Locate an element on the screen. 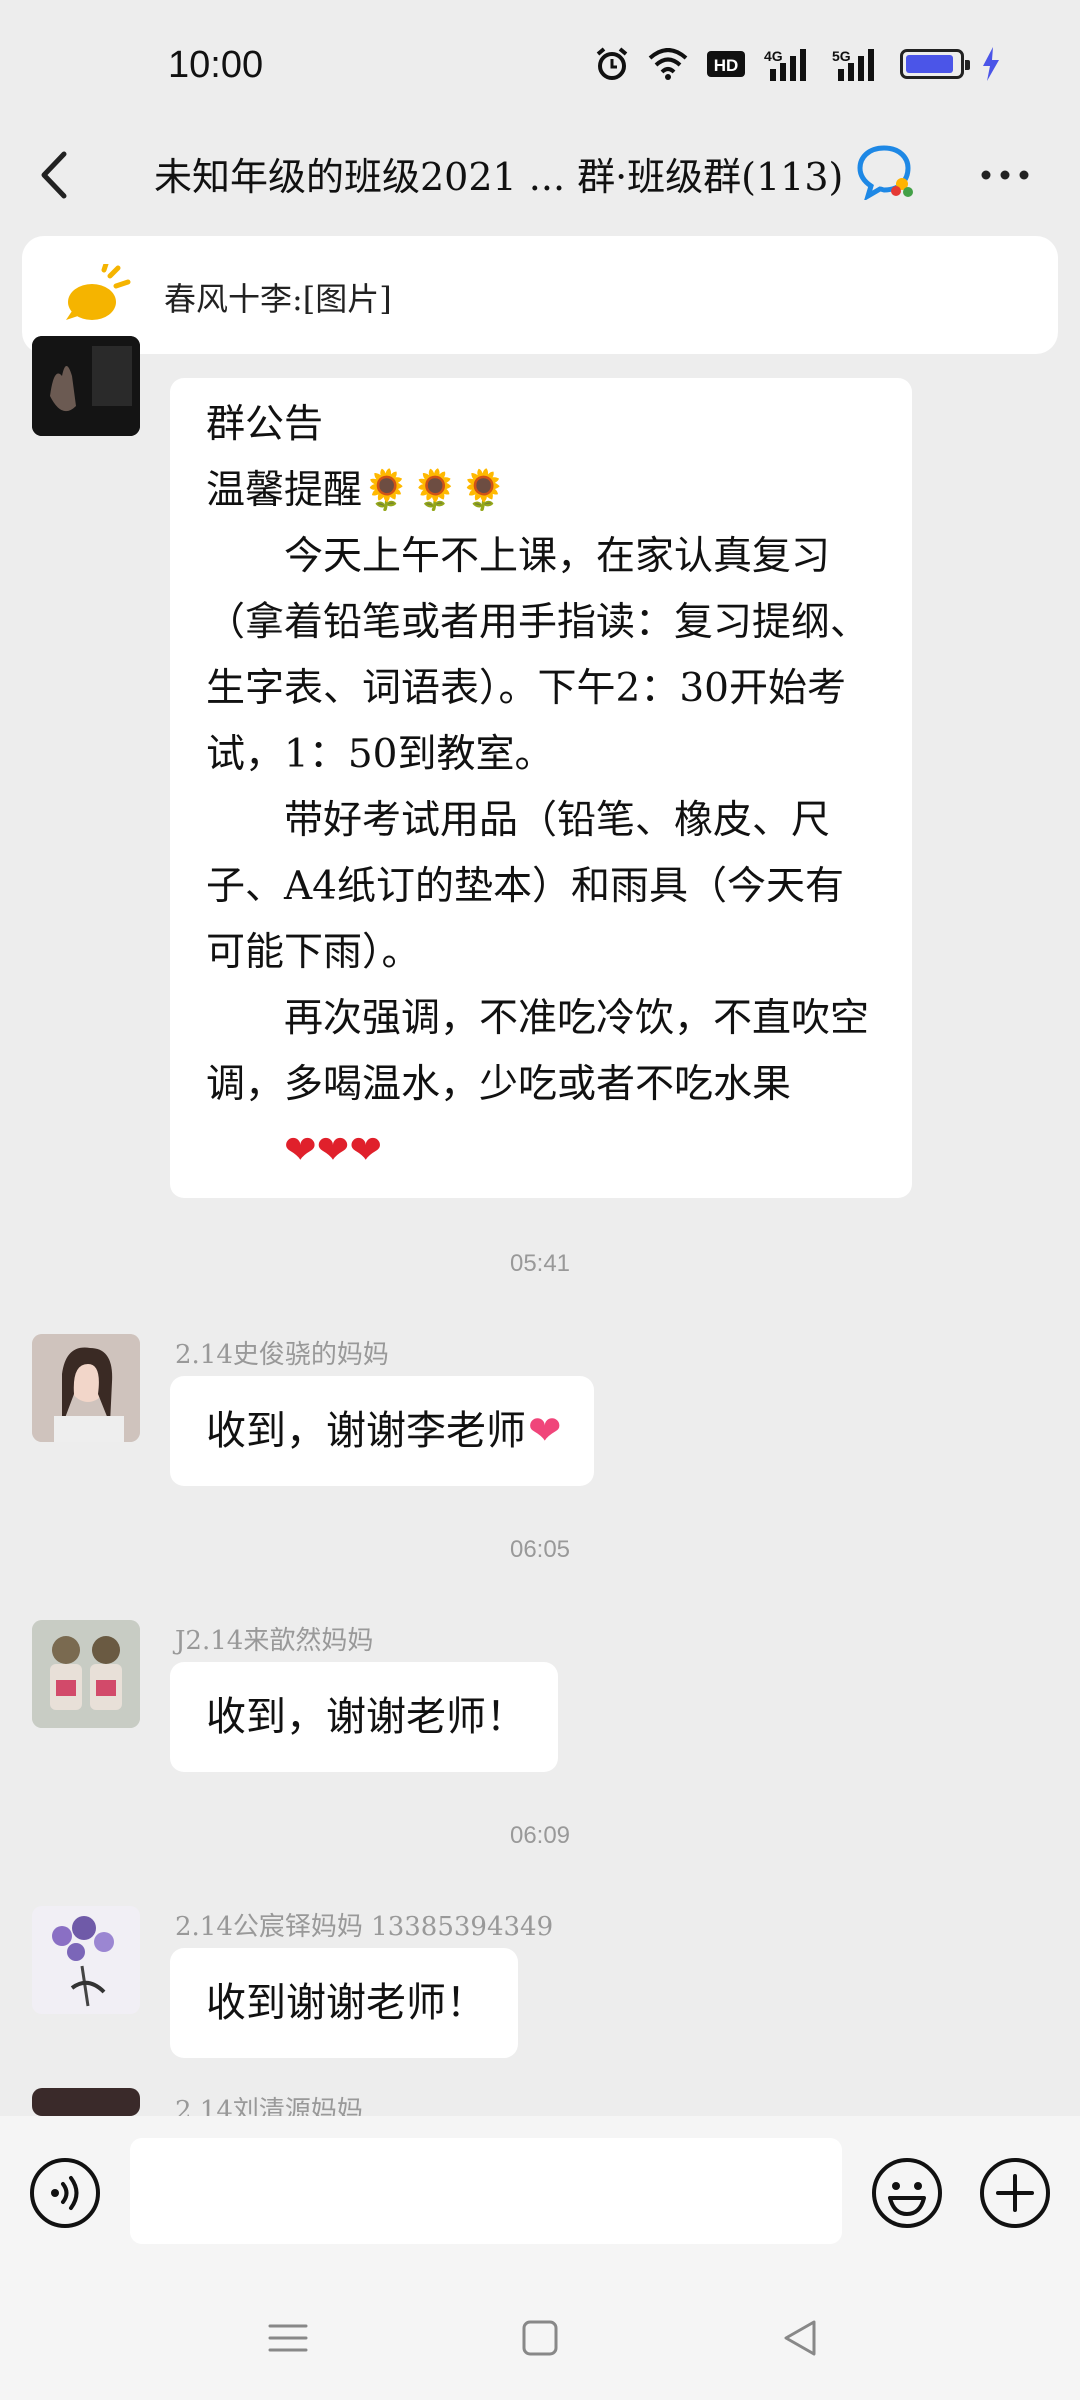 Image resolution: width=1080 pixels, height=2400 pixels. nav-home-button is located at coordinates (540, 2340).